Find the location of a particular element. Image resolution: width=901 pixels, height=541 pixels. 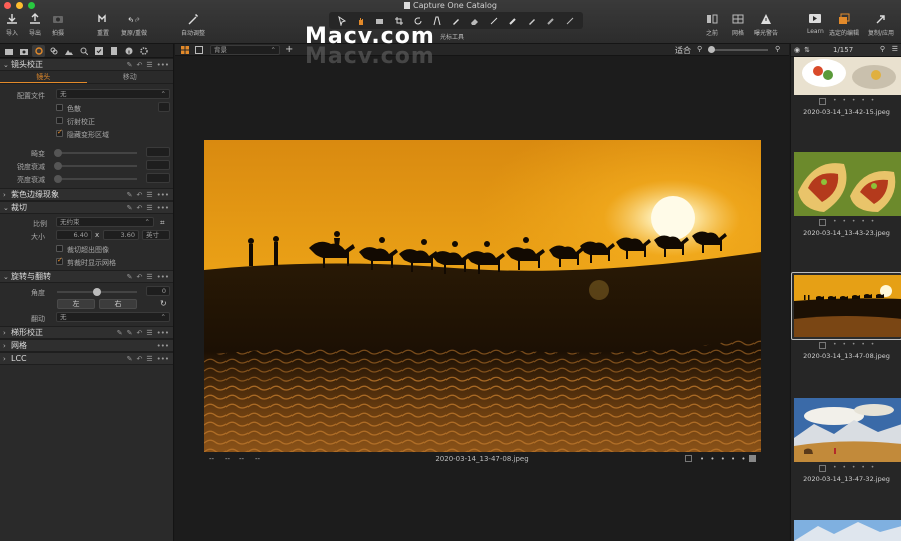

angle-slider is located at coordinates (97, 292).